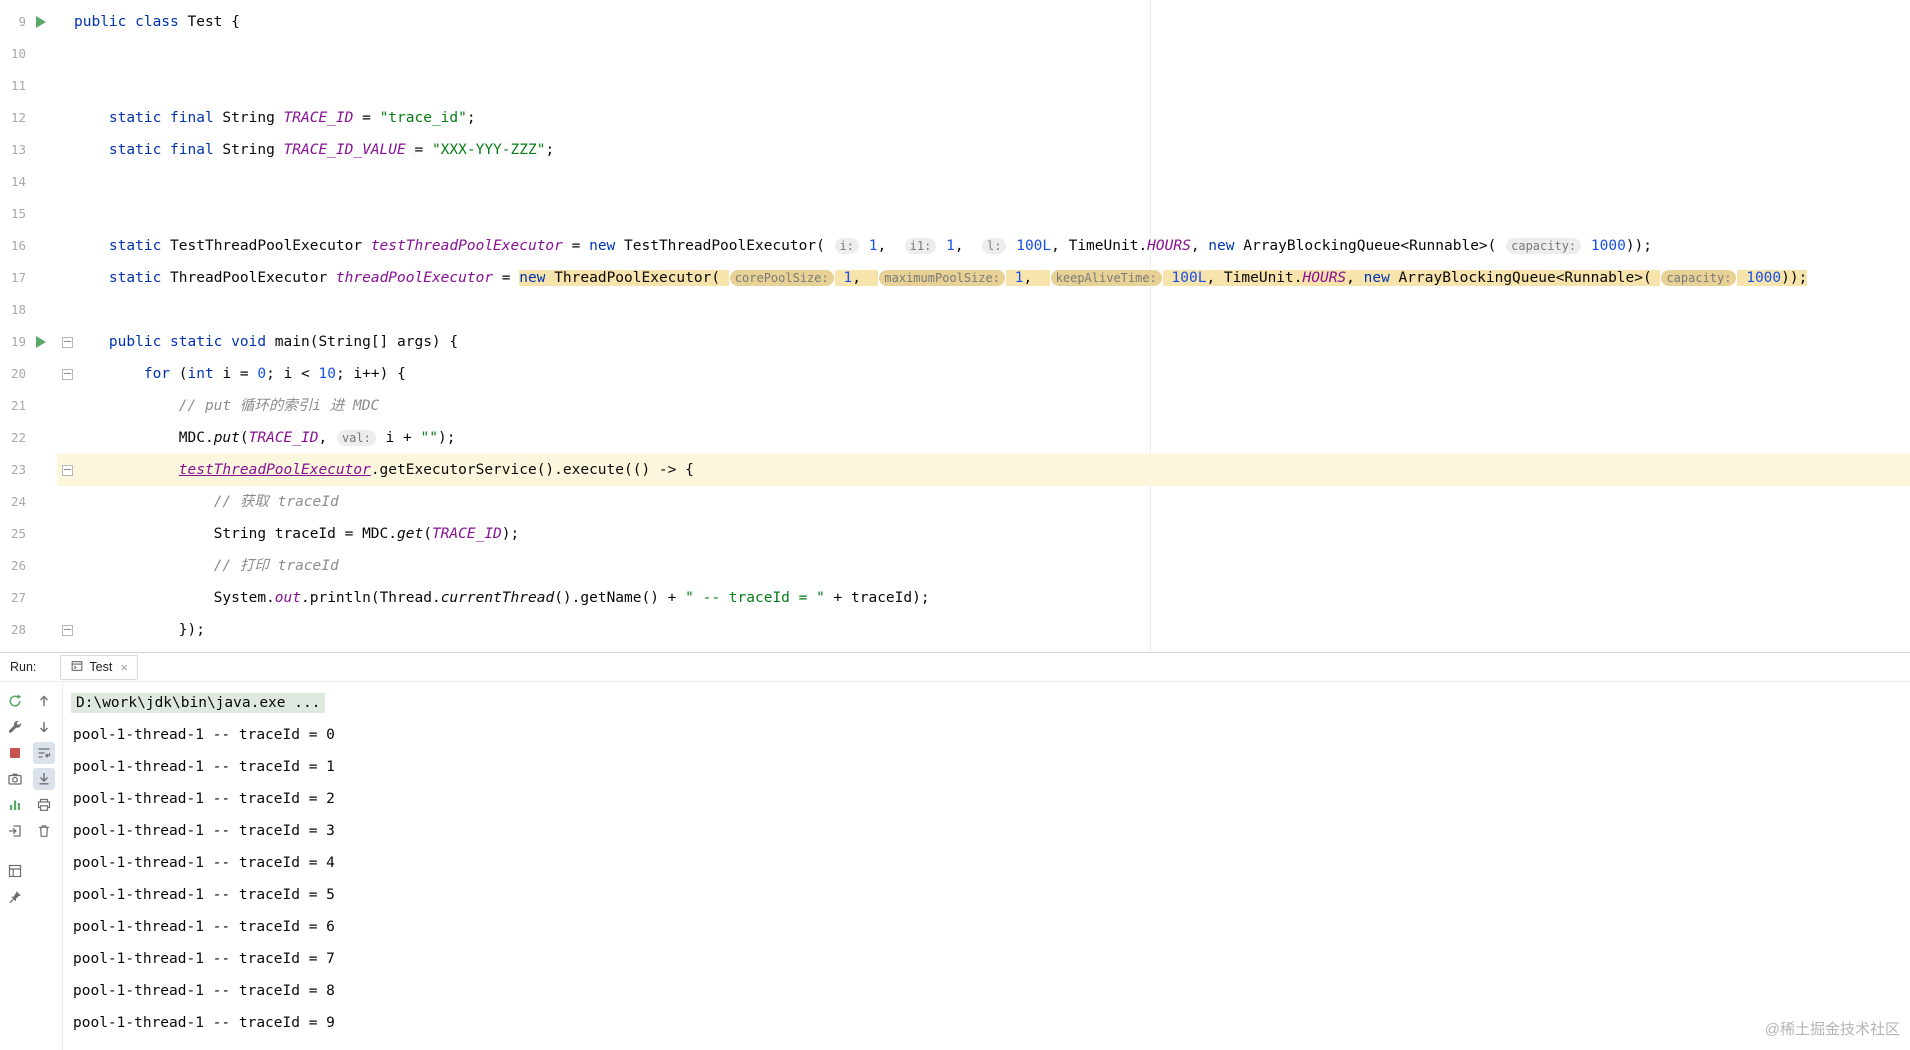  I want to click on code-line: 20 for (int i = 0; i < 10; i++) {, so click(955, 374).